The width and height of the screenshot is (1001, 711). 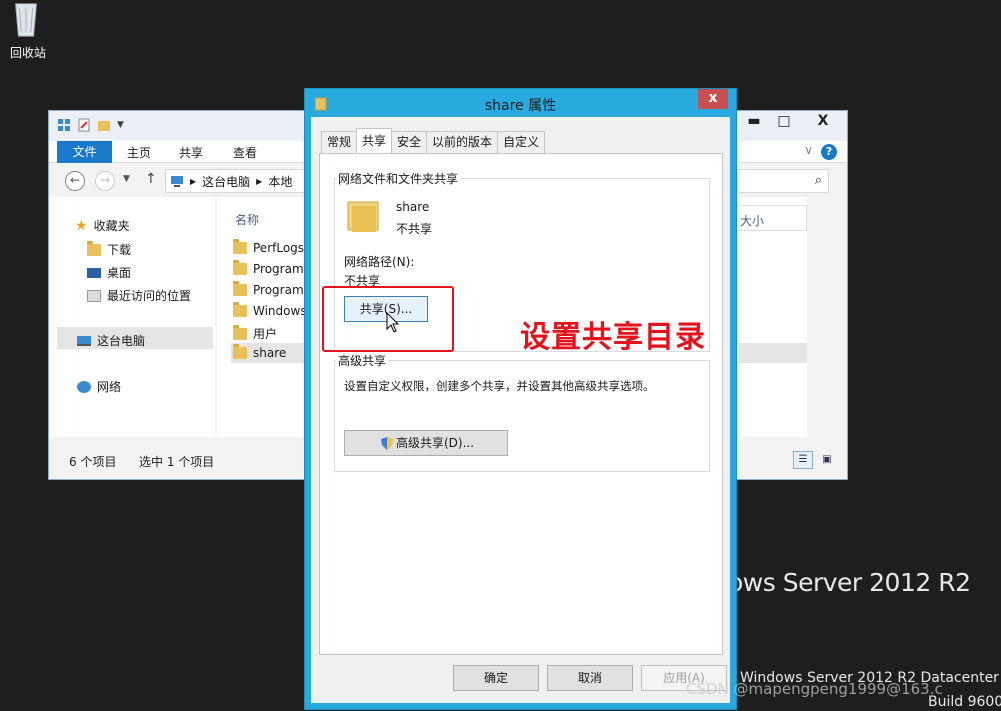 What do you see at coordinates (149, 296) in the screenshot?
I see `sidebar-item-label: 最近访问的位置` at bounding box center [149, 296].